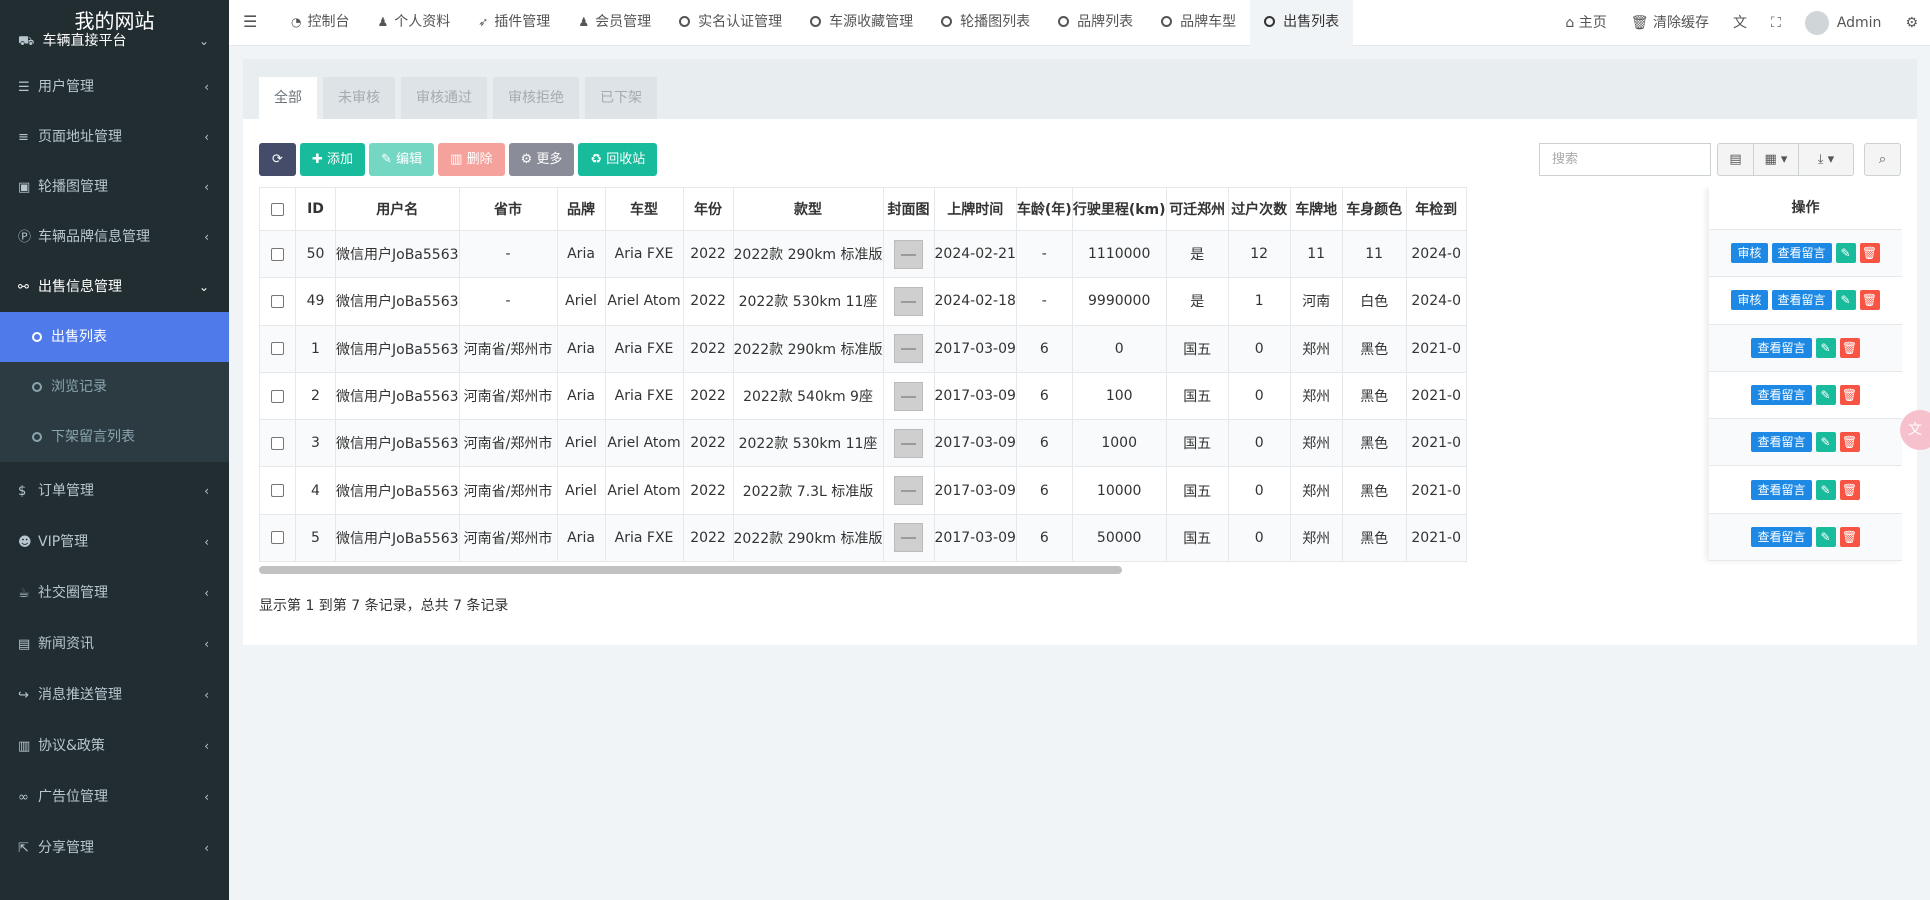 The width and height of the screenshot is (1930, 900). What do you see at coordinates (402, 159) in the screenshot?
I see `edit-button: ✎ 编辑` at bounding box center [402, 159].